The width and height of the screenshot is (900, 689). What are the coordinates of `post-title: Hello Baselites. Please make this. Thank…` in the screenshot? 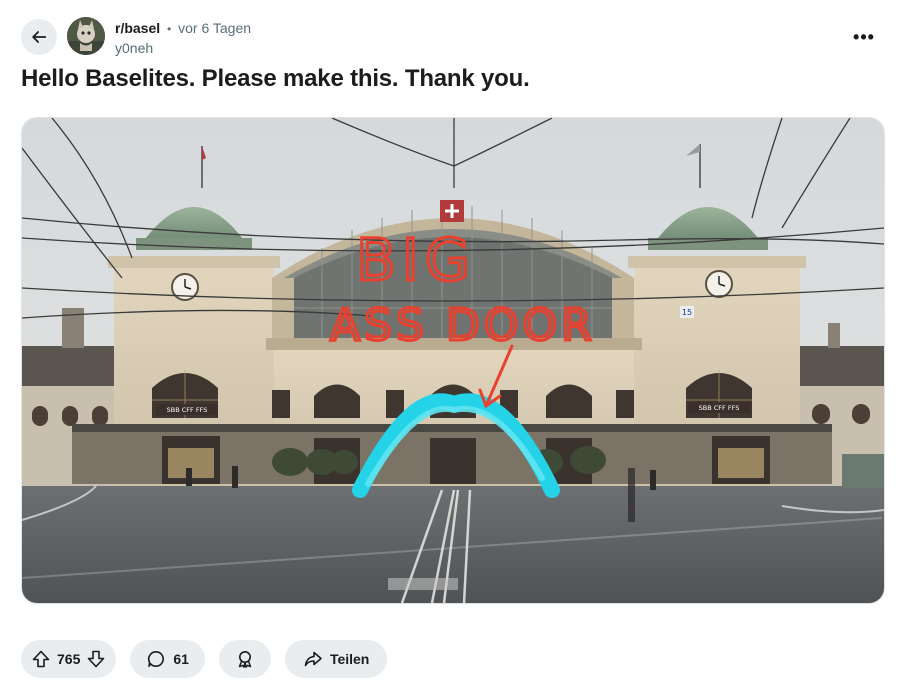 It's located at (275, 78).